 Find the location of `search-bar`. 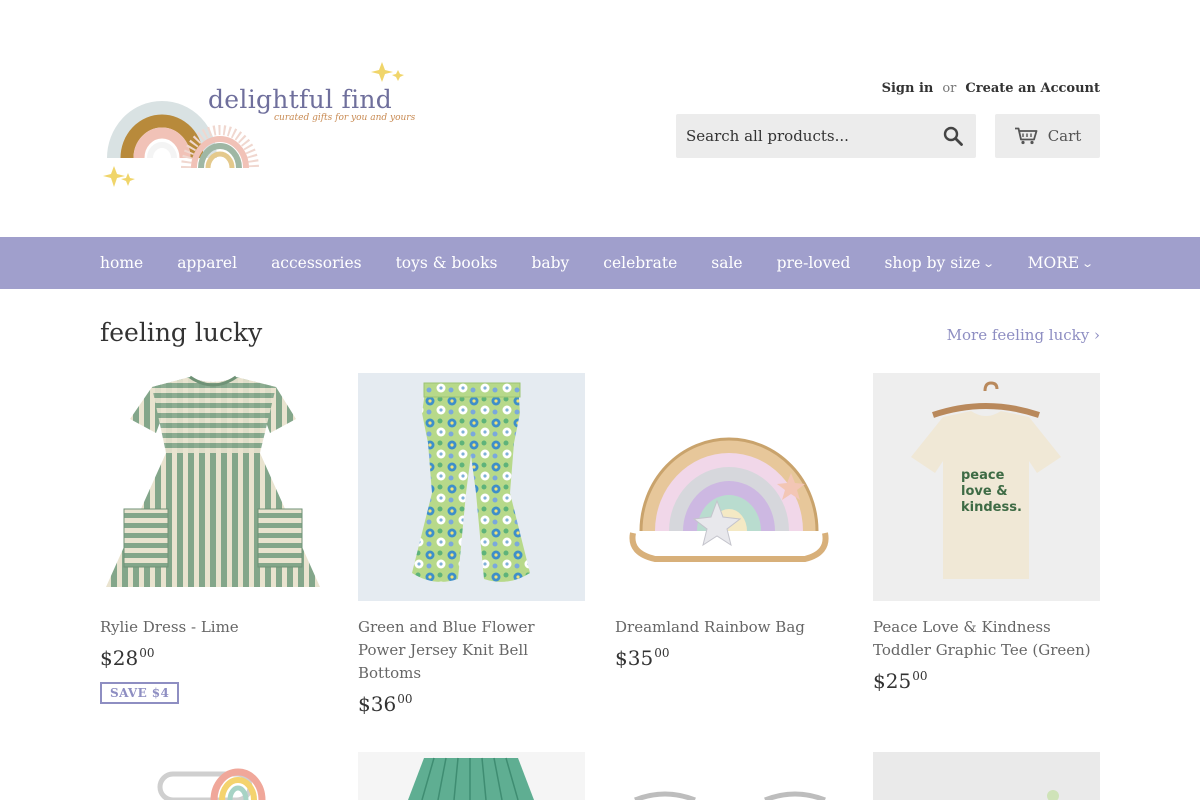

search-bar is located at coordinates (826, 136).